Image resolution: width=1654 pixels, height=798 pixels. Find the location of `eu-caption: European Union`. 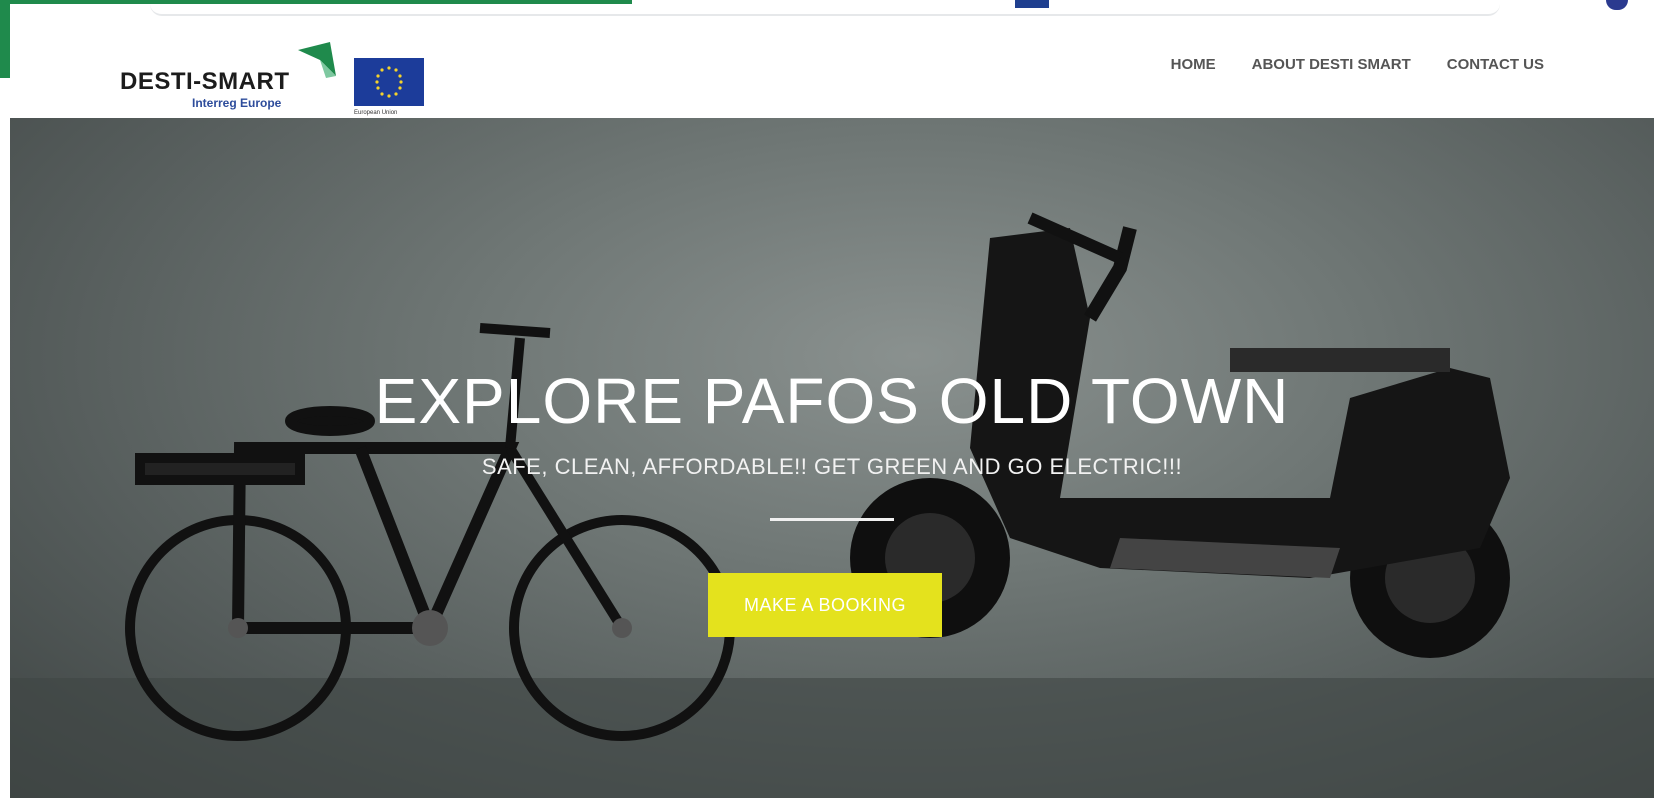

eu-caption: European Union is located at coordinates (376, 113).